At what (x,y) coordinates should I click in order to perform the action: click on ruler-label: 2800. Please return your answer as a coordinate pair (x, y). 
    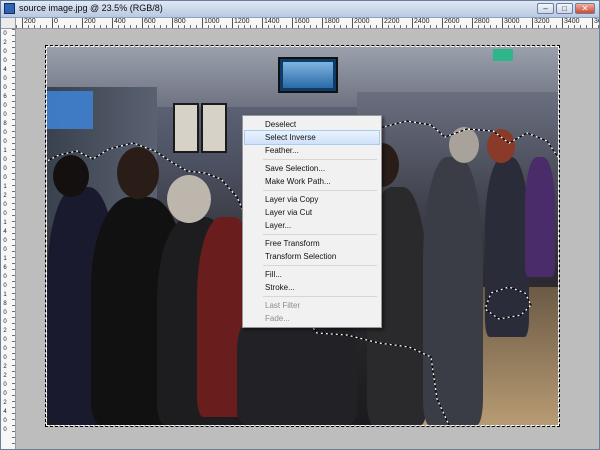
    Looking at the image, I should click on (482, 21).